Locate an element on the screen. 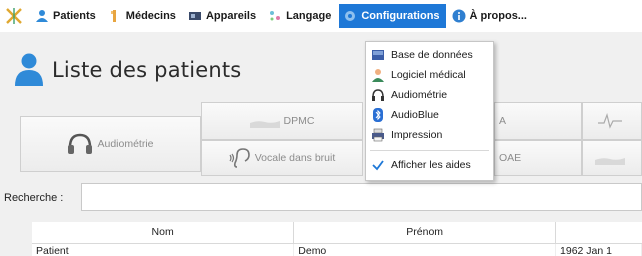  menu-appareils-label: Appareils is located at coordinates (231, 16).